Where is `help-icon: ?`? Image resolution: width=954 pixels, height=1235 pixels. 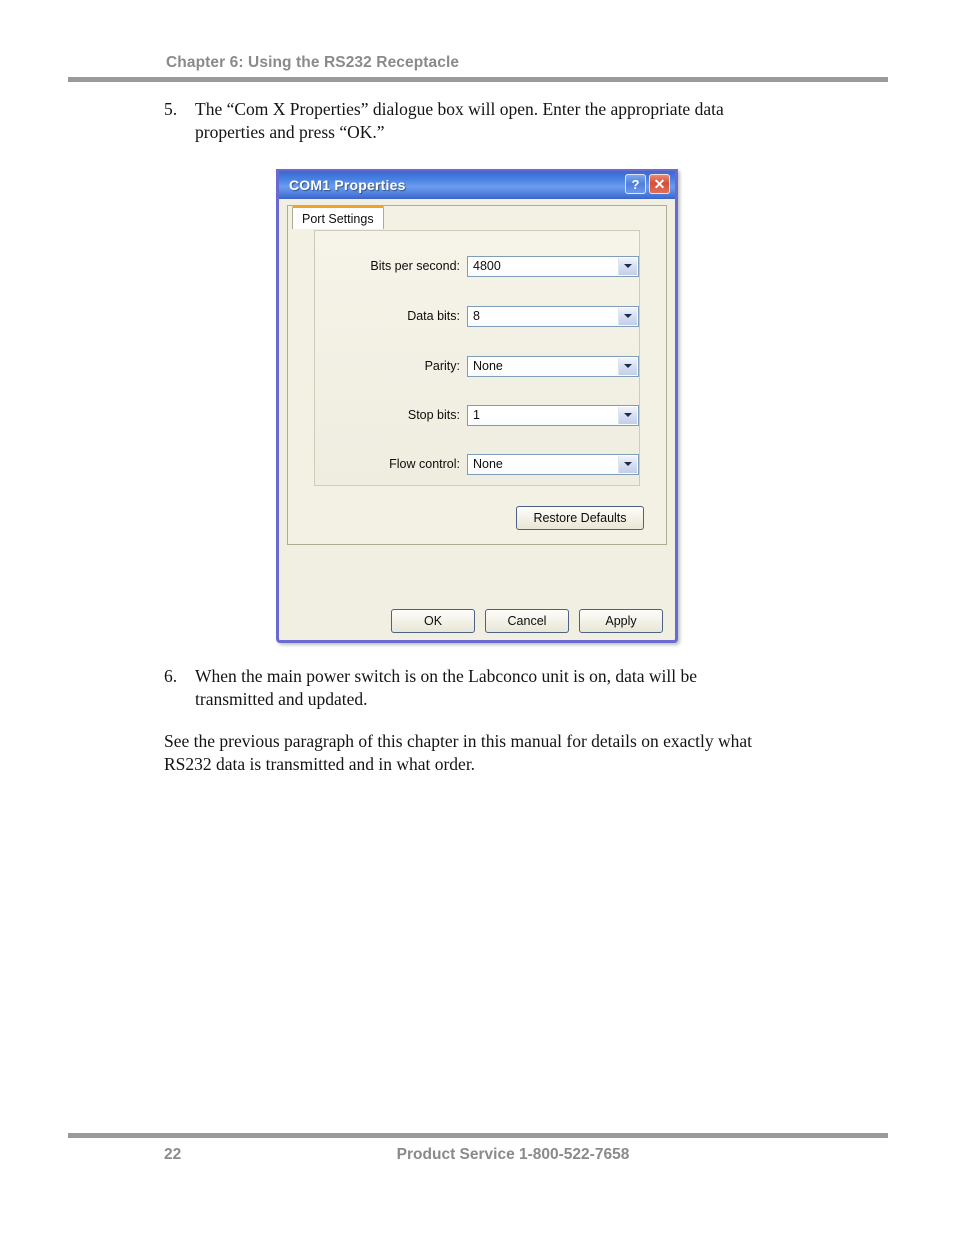
help-icon: ? is located at coordinates (635, 184).